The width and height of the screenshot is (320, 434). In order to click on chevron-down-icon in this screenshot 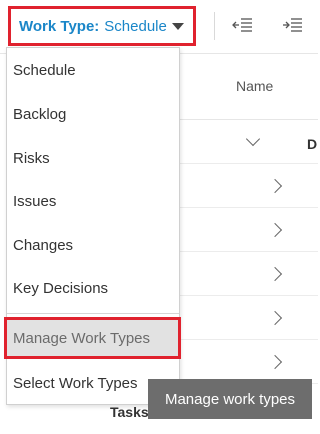, I will do `click(253, 139)`.